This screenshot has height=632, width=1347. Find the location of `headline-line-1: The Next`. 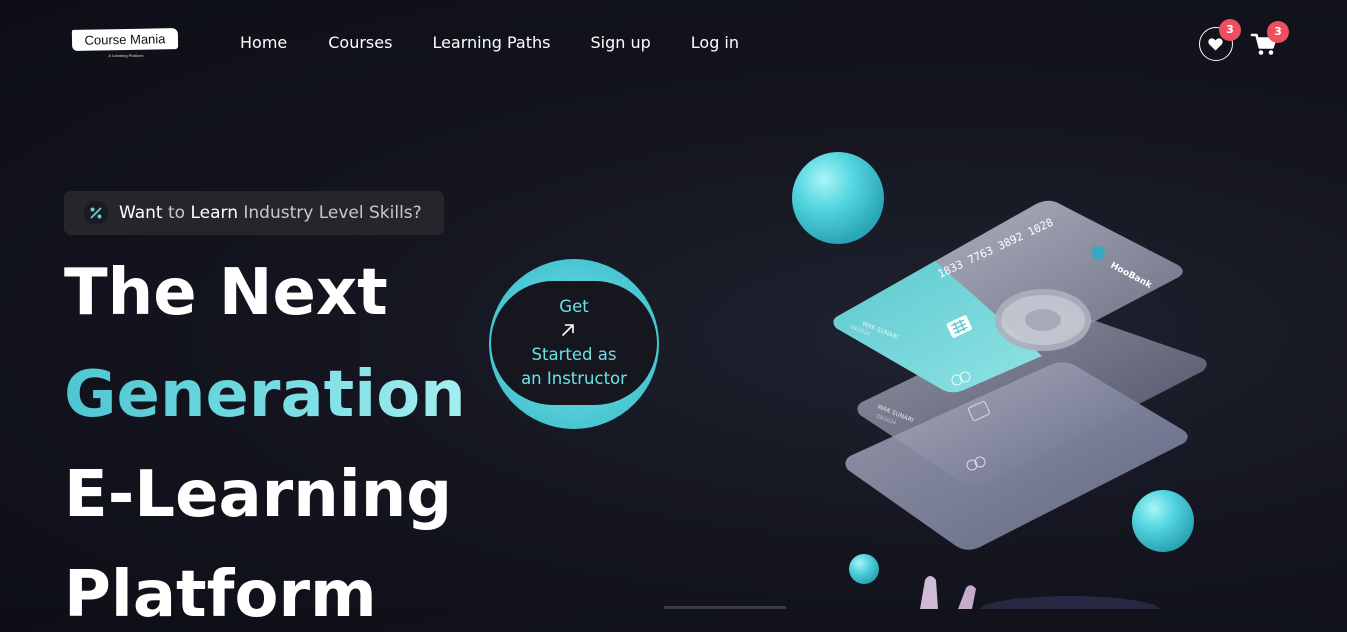

headline-line-1: The Next is located at coordinates (226, 293).